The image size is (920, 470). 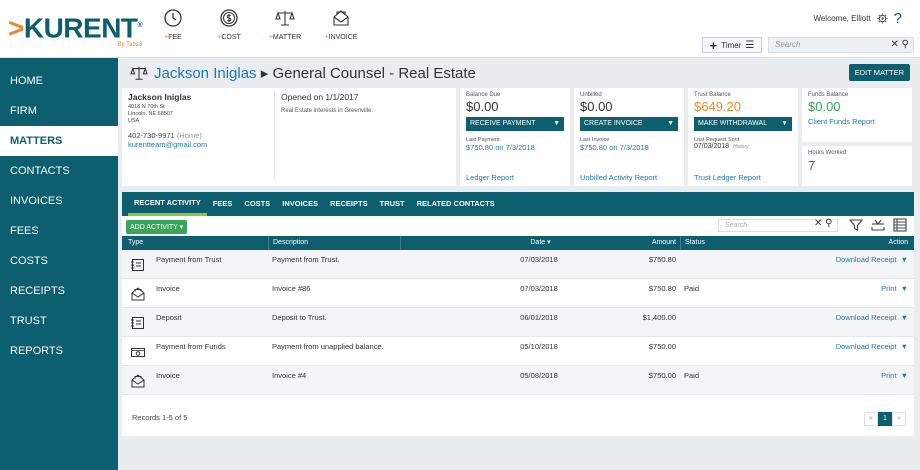 I want to click on quick-add-invoice-button: +INVOICE, so click(x=341, y=24).